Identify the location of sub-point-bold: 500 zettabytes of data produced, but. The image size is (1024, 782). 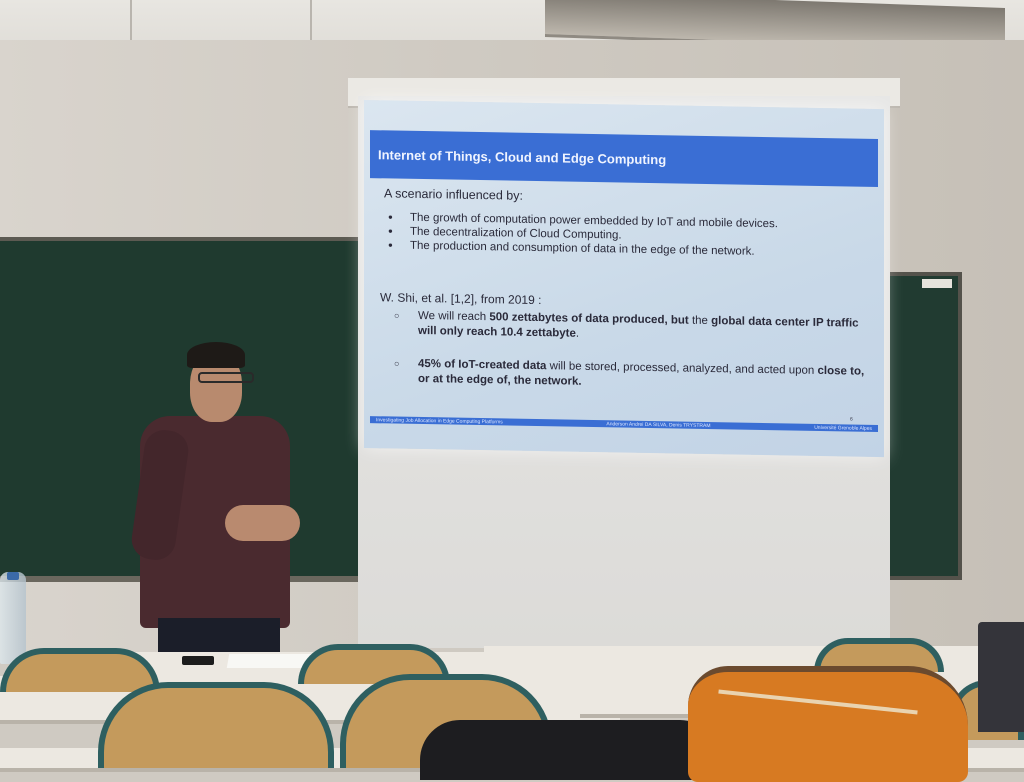
(589, 319).